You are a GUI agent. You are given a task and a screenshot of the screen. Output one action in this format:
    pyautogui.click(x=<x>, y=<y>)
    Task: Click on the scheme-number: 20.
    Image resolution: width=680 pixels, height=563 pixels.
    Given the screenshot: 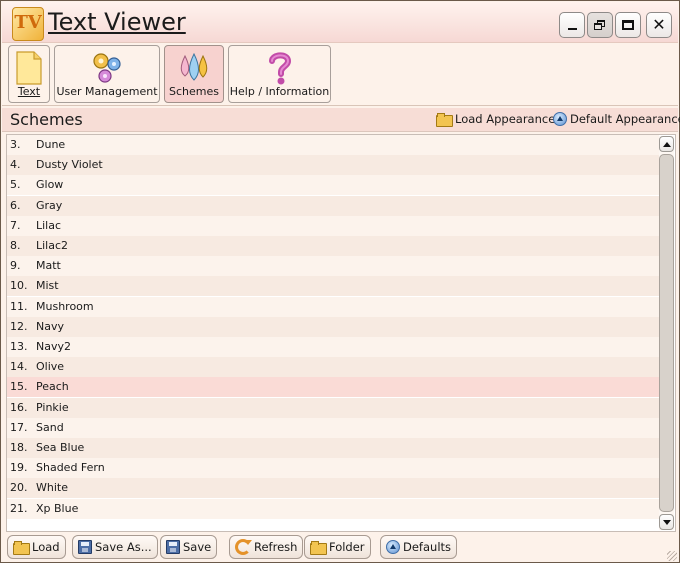 What is the action you would take?
    pyautogui.click(x=19, y=488)
    